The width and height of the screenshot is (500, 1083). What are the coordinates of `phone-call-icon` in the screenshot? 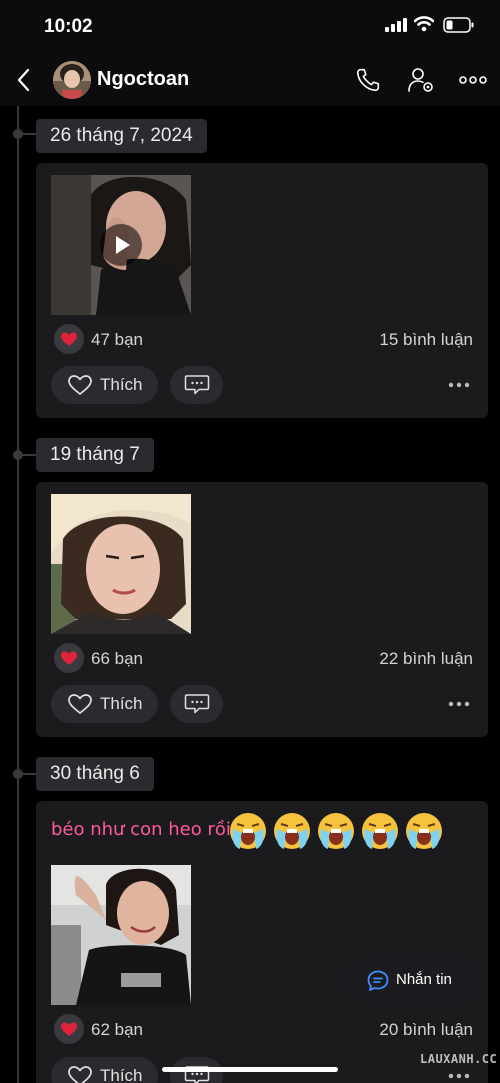 It's located at (368, 80).